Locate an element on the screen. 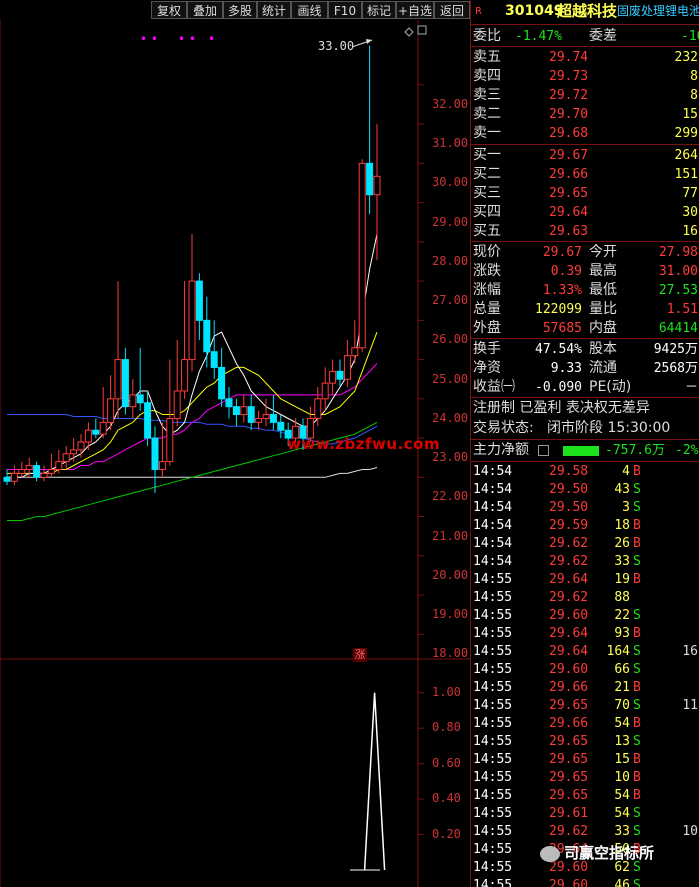  tick-row: 14:55 29.64 93 B is located at coordinates (585, 634).